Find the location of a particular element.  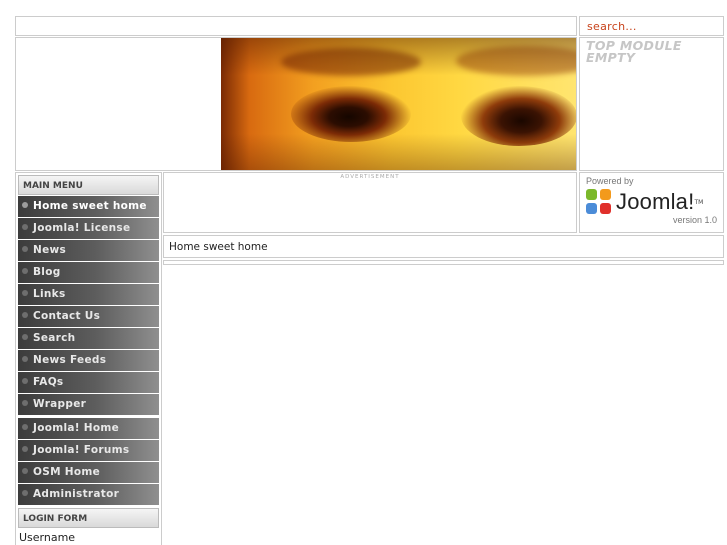

menu-item-joomla-forums: Joomla! Forums is located at coordinates (88, 450).